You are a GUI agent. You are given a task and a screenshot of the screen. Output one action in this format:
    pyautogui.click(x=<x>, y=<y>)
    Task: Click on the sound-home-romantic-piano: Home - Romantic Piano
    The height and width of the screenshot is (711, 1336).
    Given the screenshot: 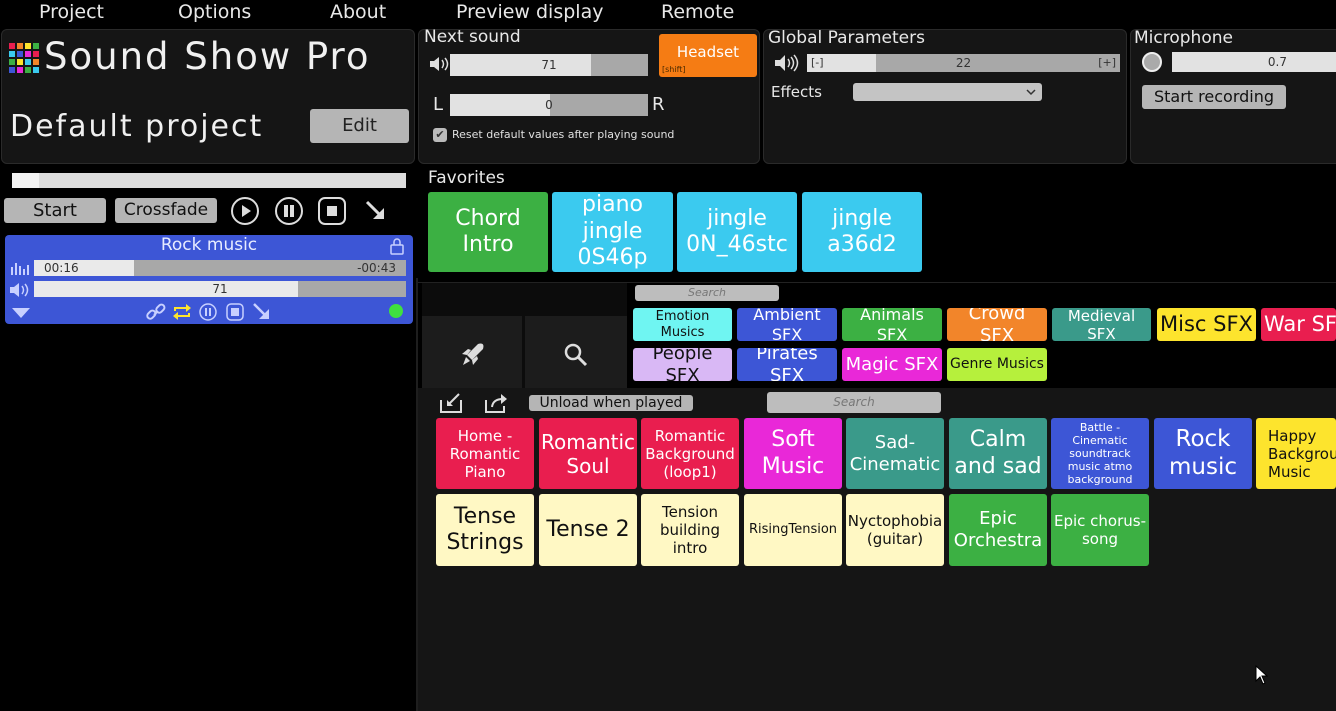 What is the action you would take?
    pyautogui.click(x=485, y=453)
    